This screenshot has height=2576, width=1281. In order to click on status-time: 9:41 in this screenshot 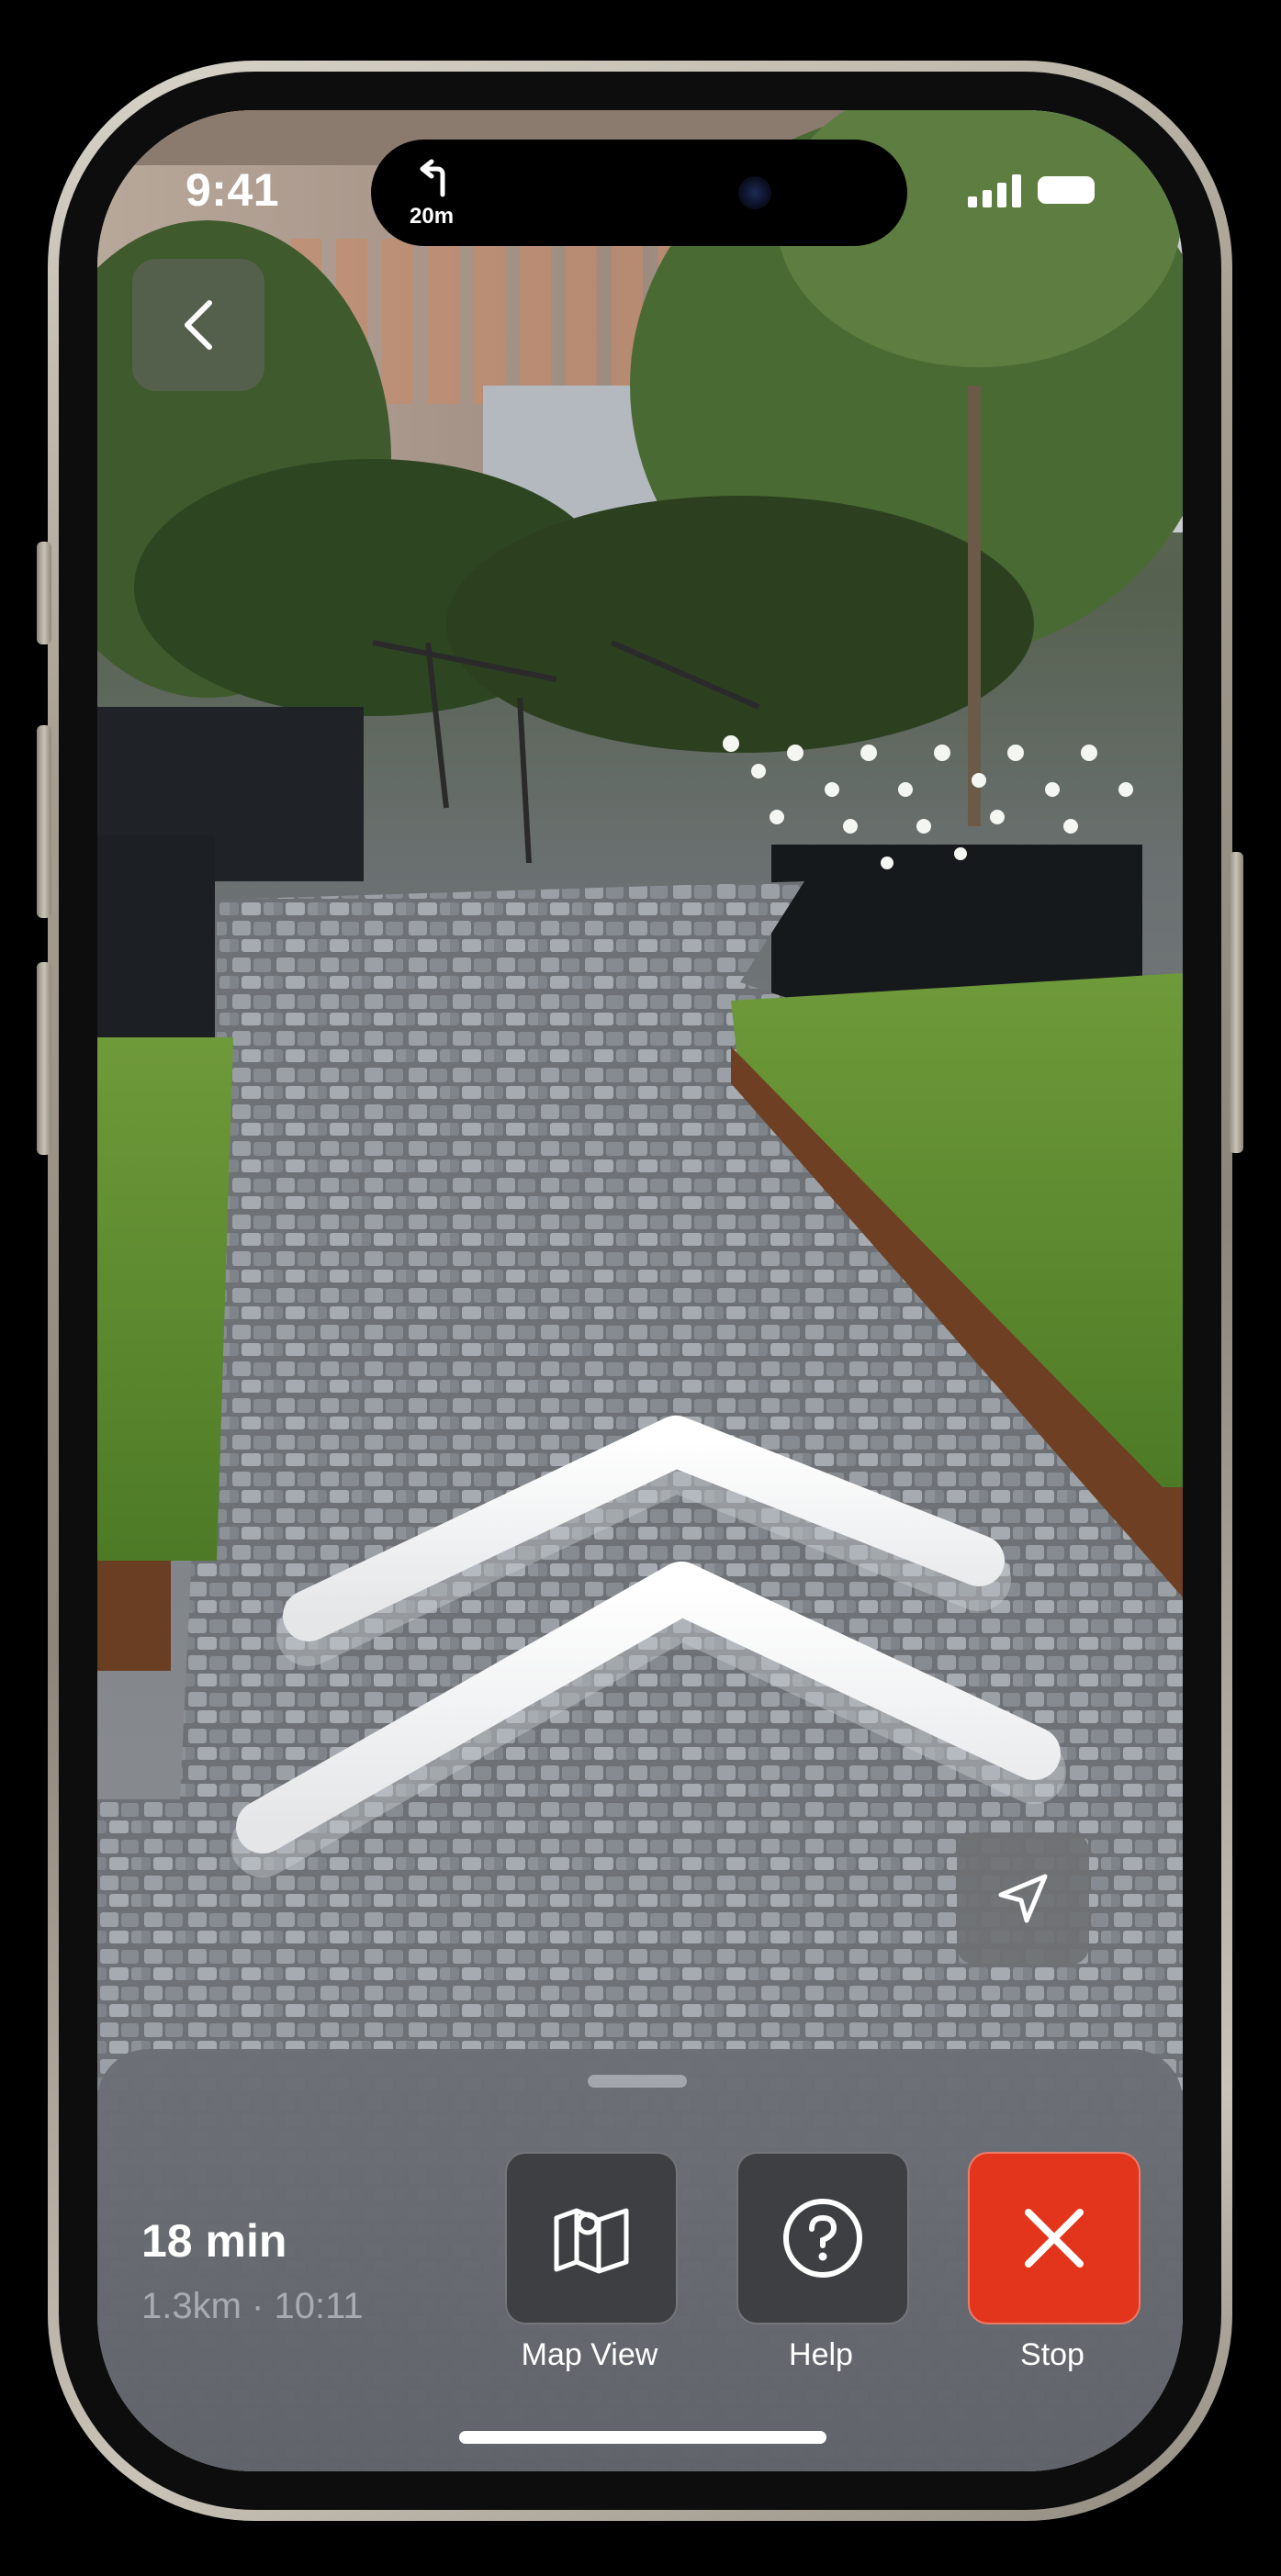, I will do `click(233, 190)`.